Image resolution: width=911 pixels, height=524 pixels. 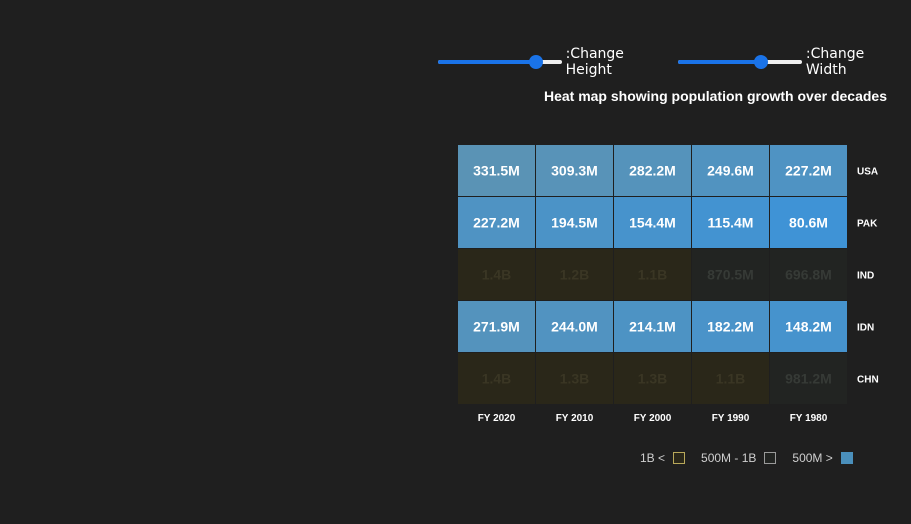 I want to click on heatmap-legend: 1B < 500M - 1B 500M >, so click(x=746, y=458).